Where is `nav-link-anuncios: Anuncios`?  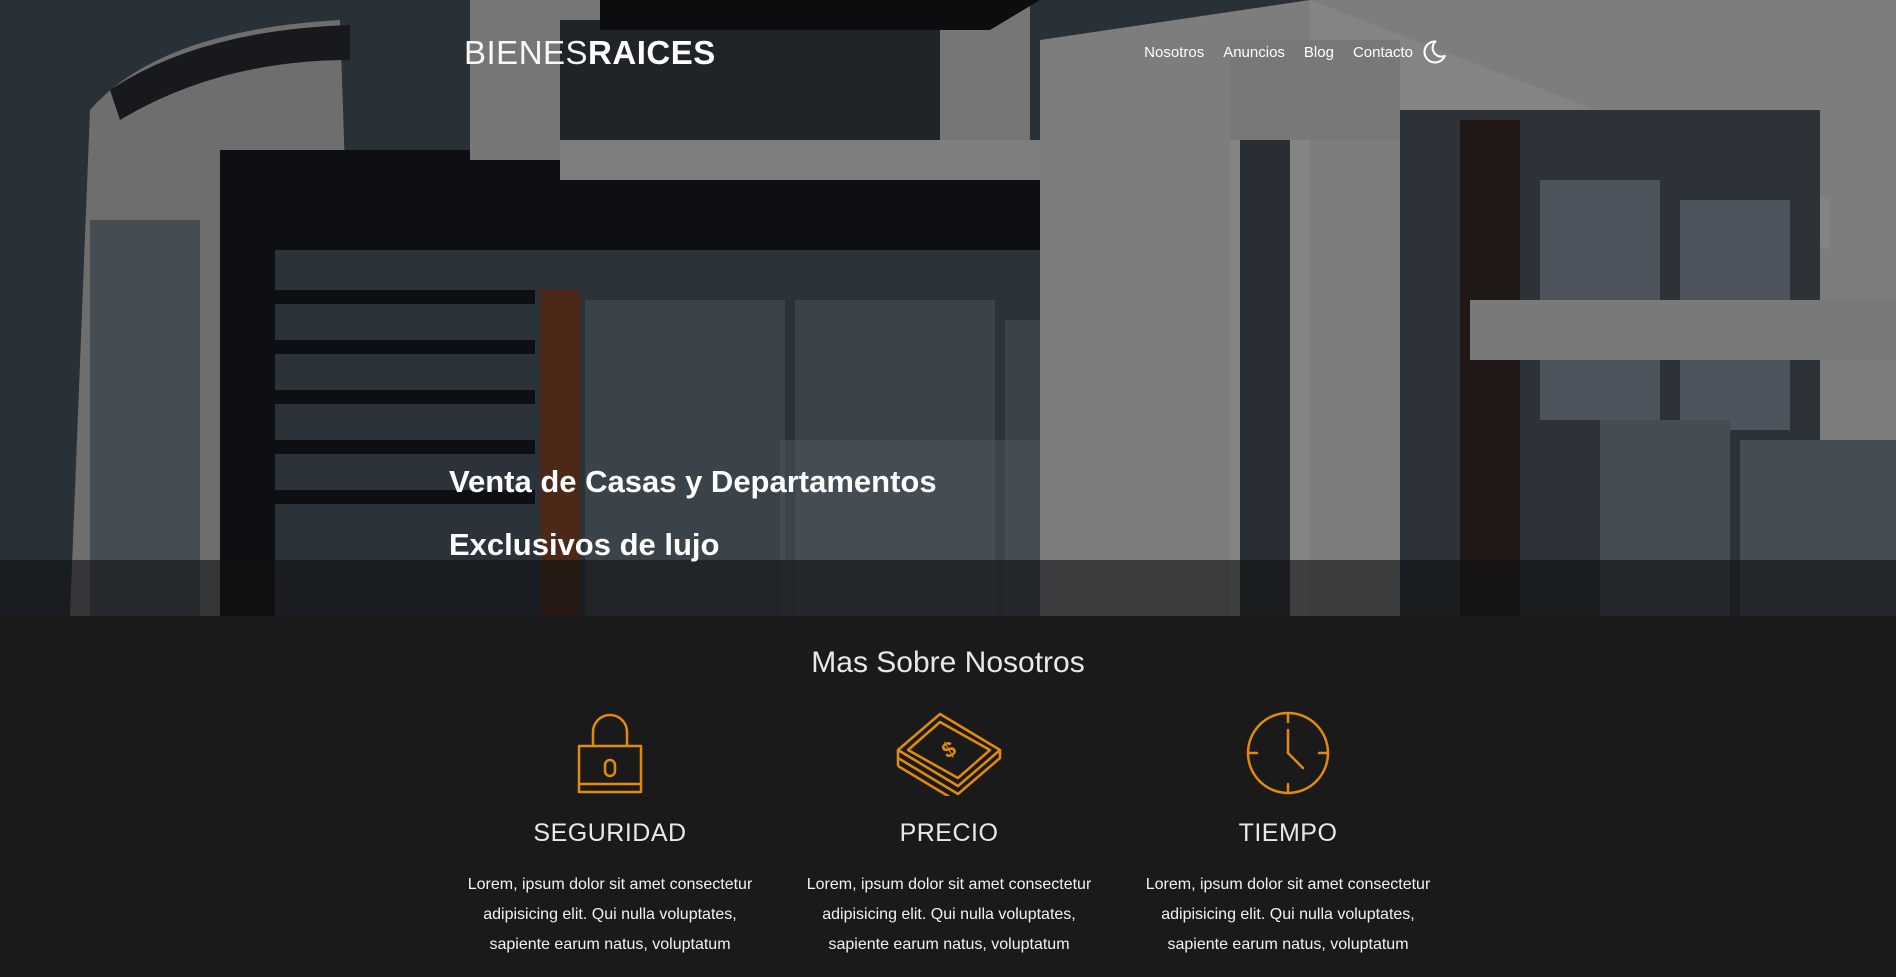
nav-link-anuncios: Anuncios is located at coordinates (1254, 52).